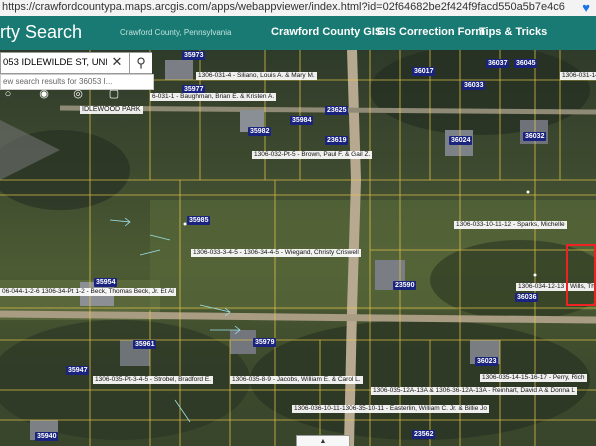 Image resolution: width=596 pixels, height=446 pixels. Describe the element at coordinates (111, 110) in the screenshot. I see `street-label: IDLEWOOD PARK` at that location.